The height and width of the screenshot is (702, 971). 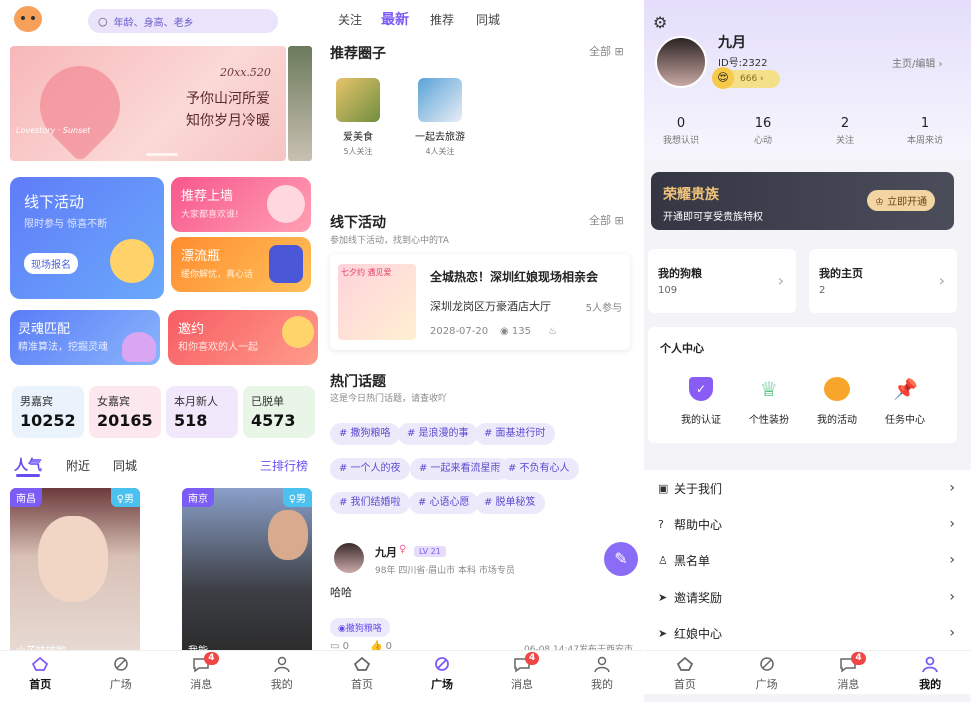 What do you see at coordinates (438, 434) in the screenshot?
I see `topic-tag: # 是浪漫的事` at bounding box center [438, 434].